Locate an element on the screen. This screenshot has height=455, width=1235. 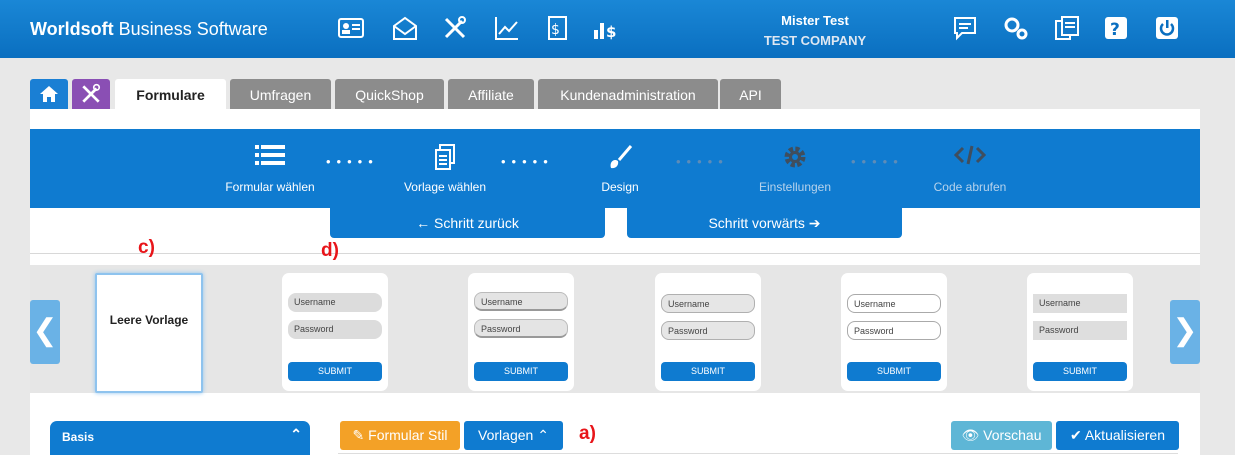
gears-icon is located at coordinates (1016, 28).